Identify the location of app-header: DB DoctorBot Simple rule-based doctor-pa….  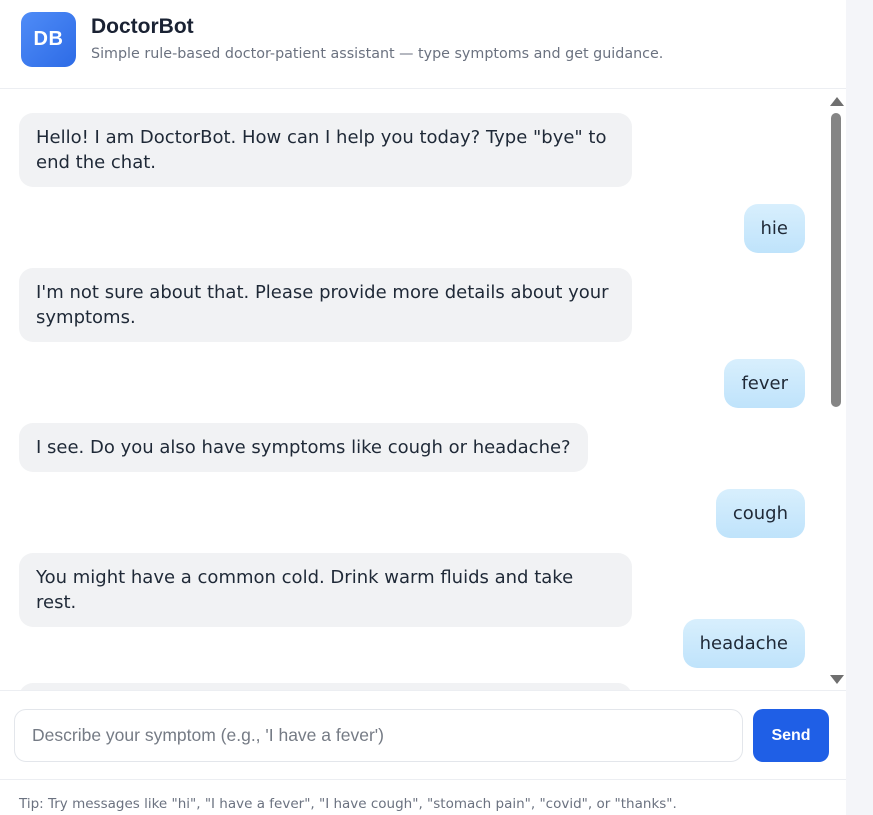
(423, 44).